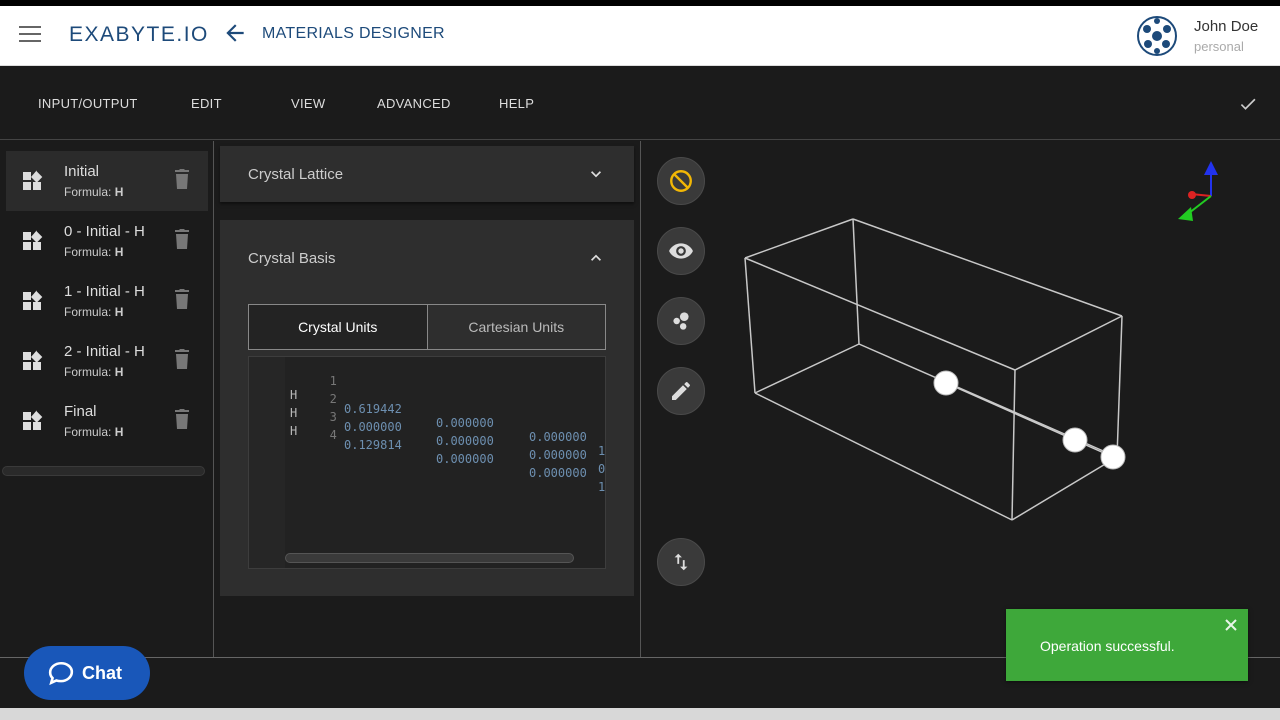 The width and height of the screenshot is (1280, 720). Describe the element at coordinates (373, 445) in the screenshot. I see `coord-x: 0.129814` at that location.